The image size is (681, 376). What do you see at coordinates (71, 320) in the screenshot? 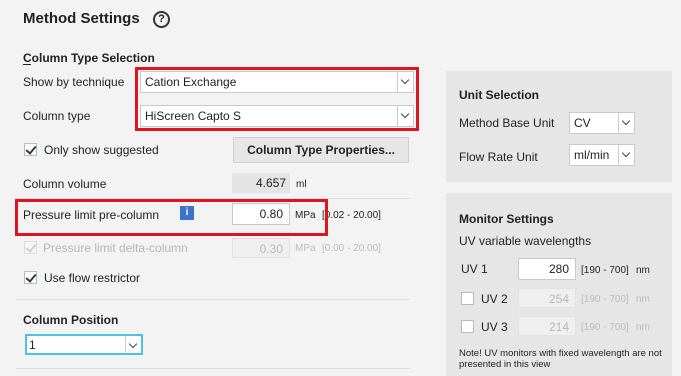
I see `column-position-title: Column Position` at bounding box center [71, 320].